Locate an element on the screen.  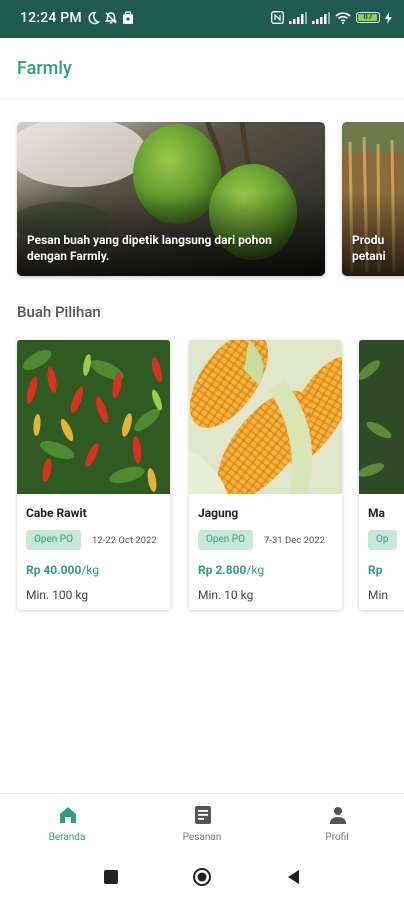
nav-item-beranda: Beranda is located at coordinates (67, 824).